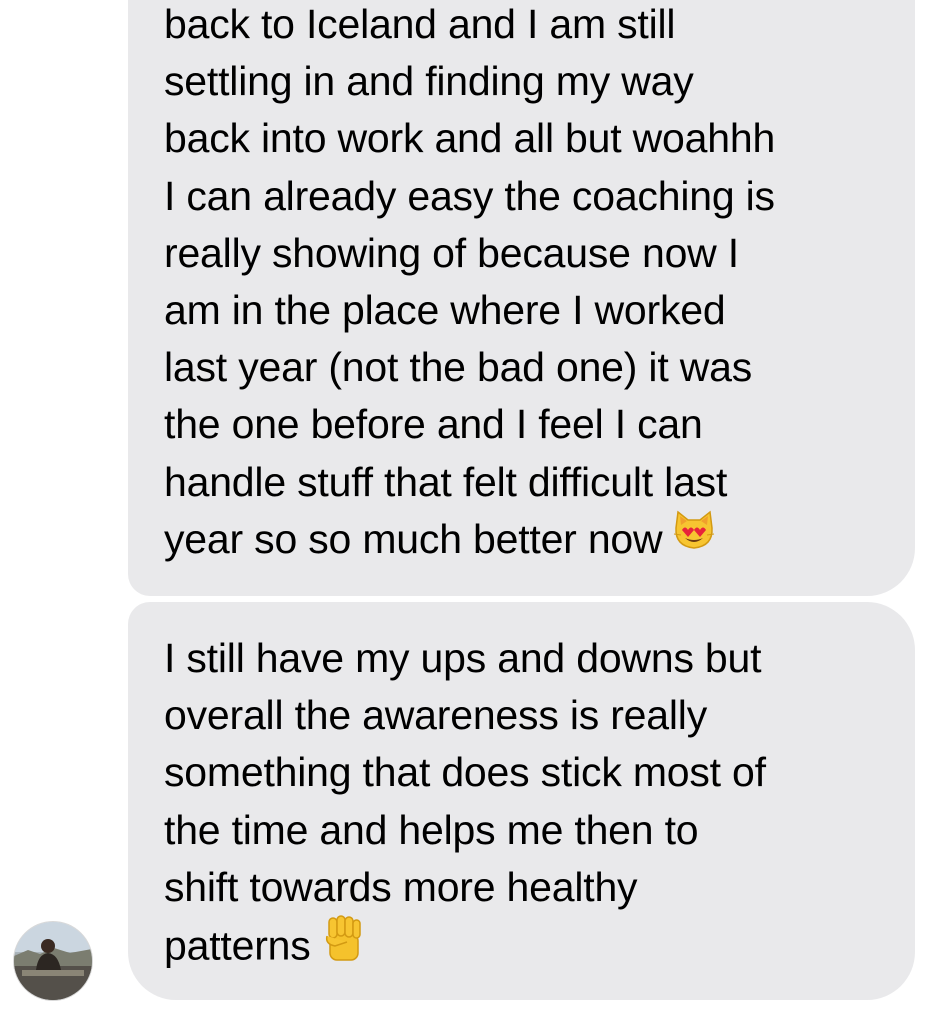 The image size is (931, 1024). What do you see at coordinates (465, 772) in the screenshot?
I see `message-text-line: something that does stick most of` at bounding box center [465, 772].